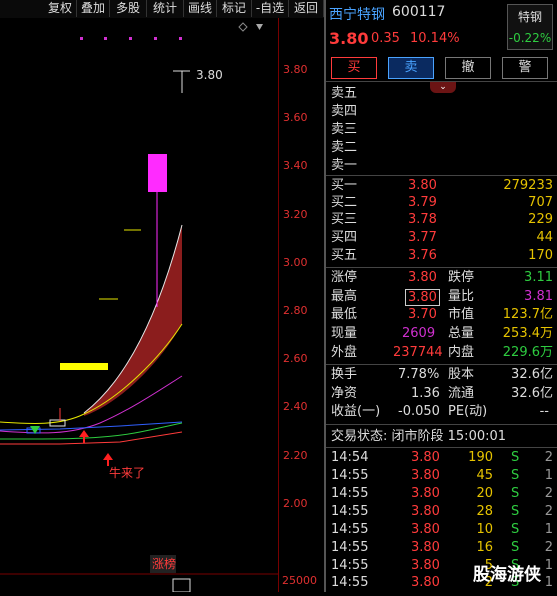  What do you see at coordinates (60, 8) in the screenshot?
I see `toolbar-fuquan-button: 复权` at bounding box center [60, 8].